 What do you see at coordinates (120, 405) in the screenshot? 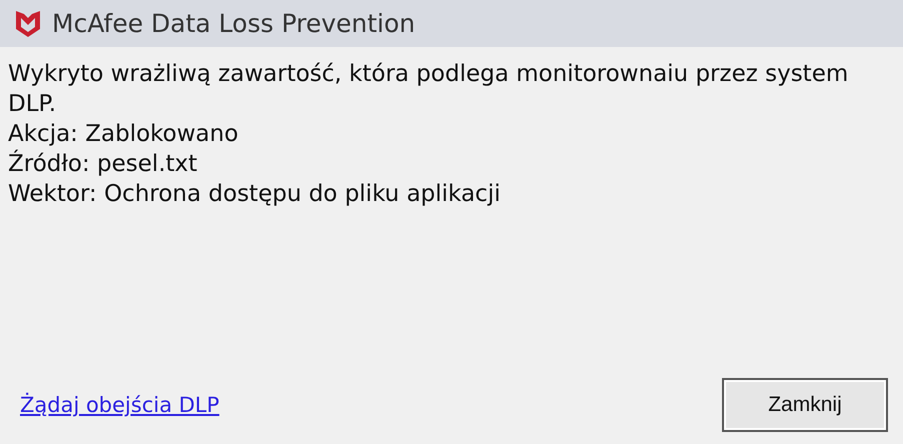
I see `bypass-link: Żądaj obejścia DLP` at bounding box center [120, 405].